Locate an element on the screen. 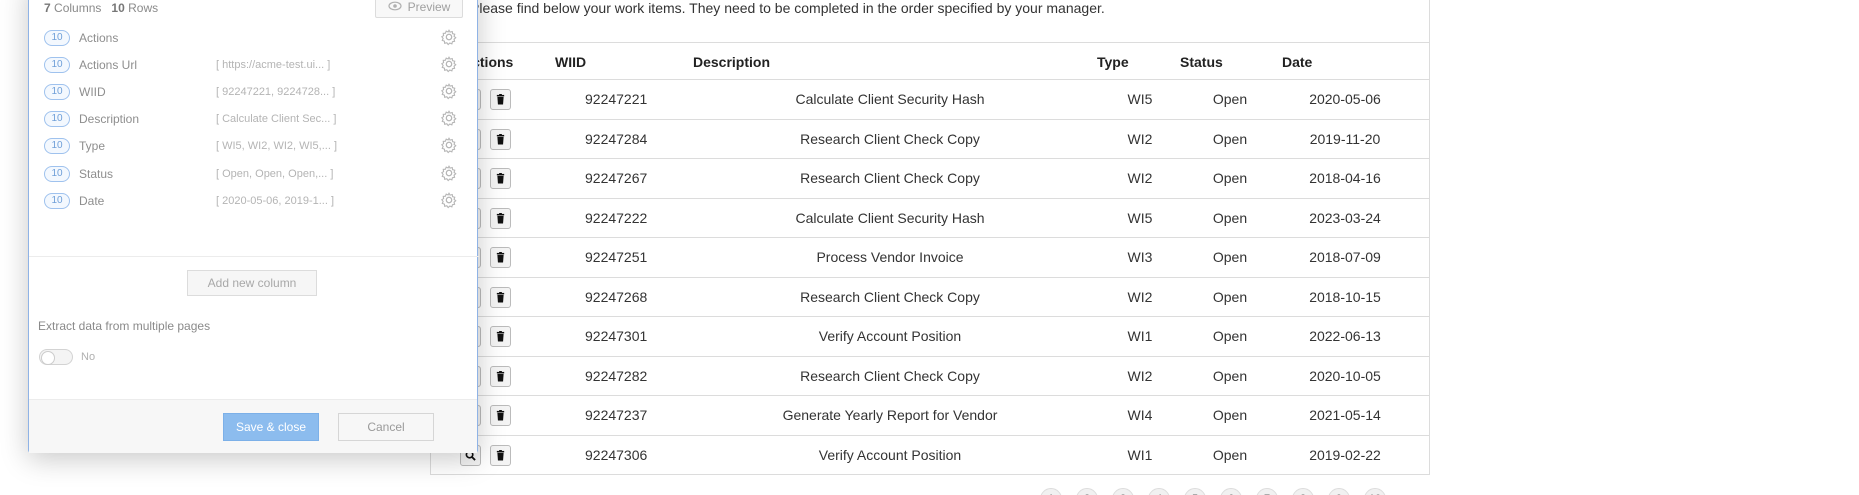 The image size is (1859, 495). cell-date: 2022-06-13 is located at coordinates (1345, 336).